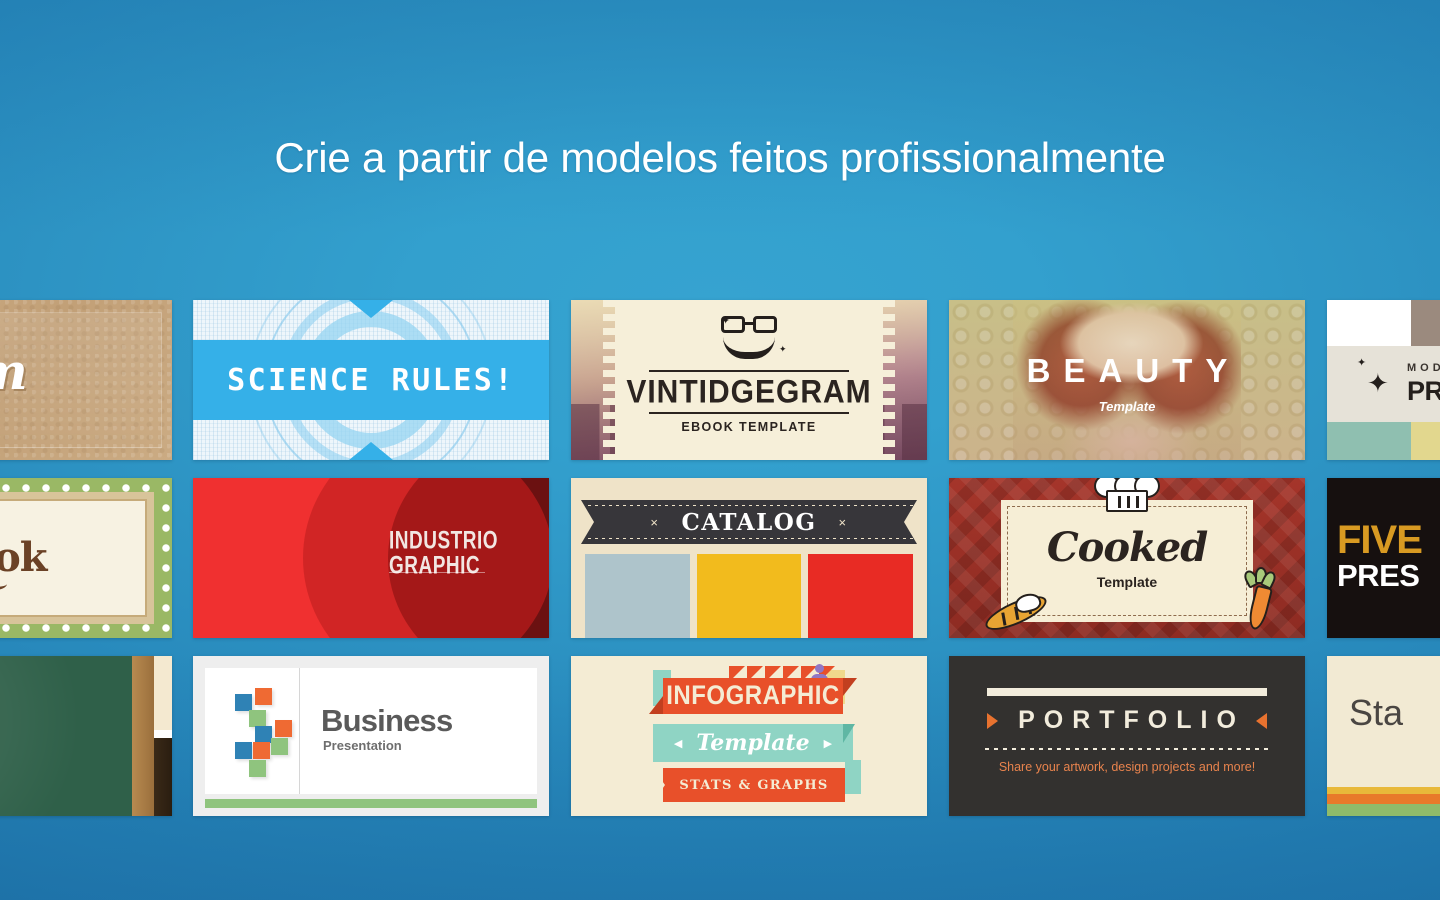 The width and height of the screenshot is (1440, 900). I want to click on infographic-banner1-fold-right, so click(850, 696).